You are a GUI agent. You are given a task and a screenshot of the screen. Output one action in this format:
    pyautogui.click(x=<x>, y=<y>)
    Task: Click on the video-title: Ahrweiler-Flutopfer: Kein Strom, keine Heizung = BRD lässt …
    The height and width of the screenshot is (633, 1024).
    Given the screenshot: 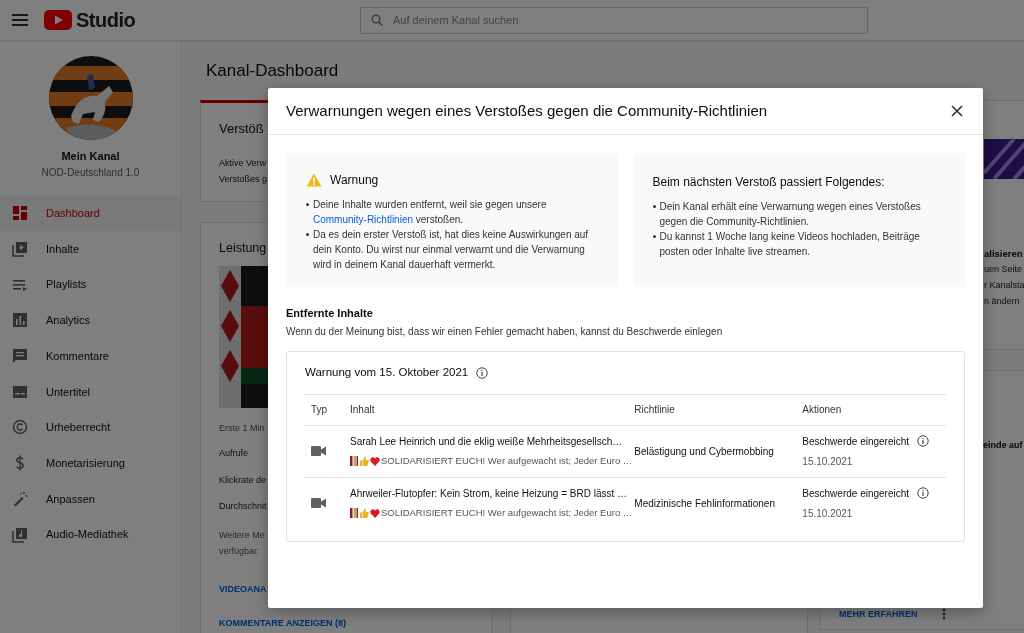 What is the action you would take?
    pyautogui.click(x=489, y=494)
    